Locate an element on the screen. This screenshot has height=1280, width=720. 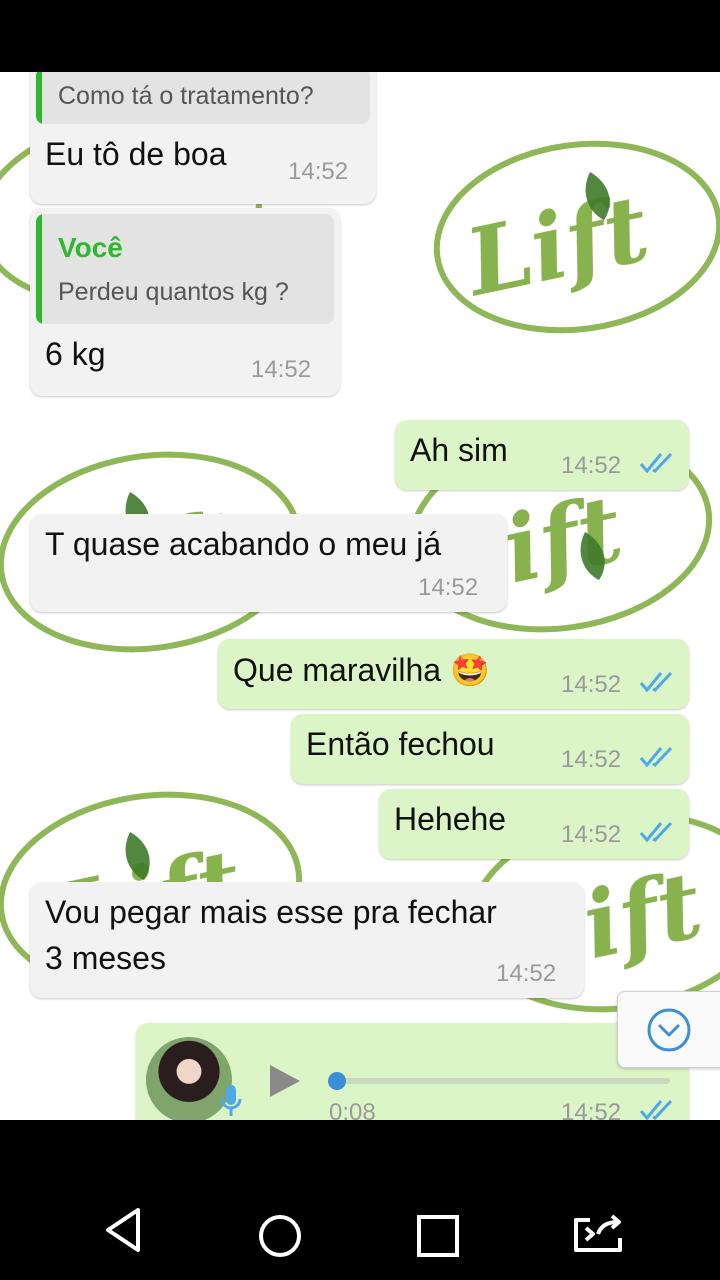
wallpaper-logo-text: Lift is located at coordinates (555, 246).